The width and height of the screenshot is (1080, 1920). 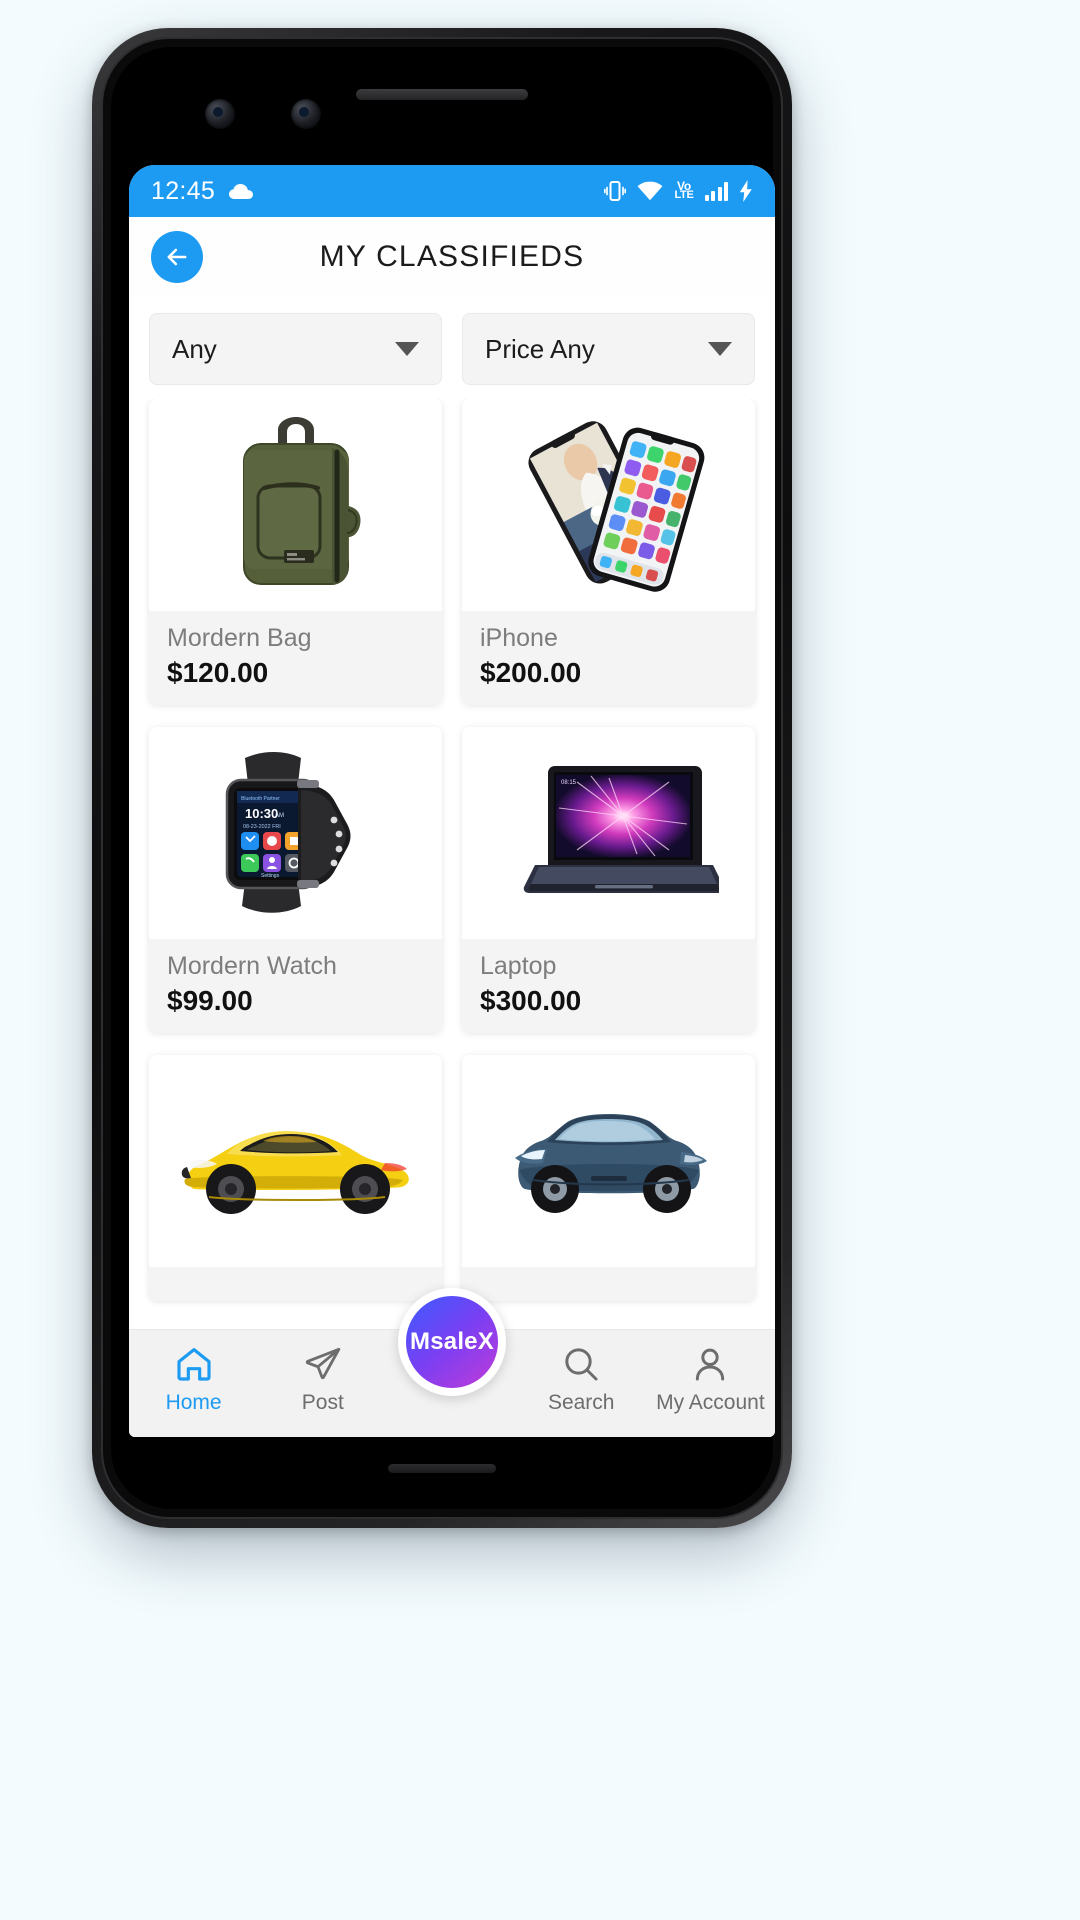 I want to click on product-card: iPhone $200.00, so click(x=608, y=552).